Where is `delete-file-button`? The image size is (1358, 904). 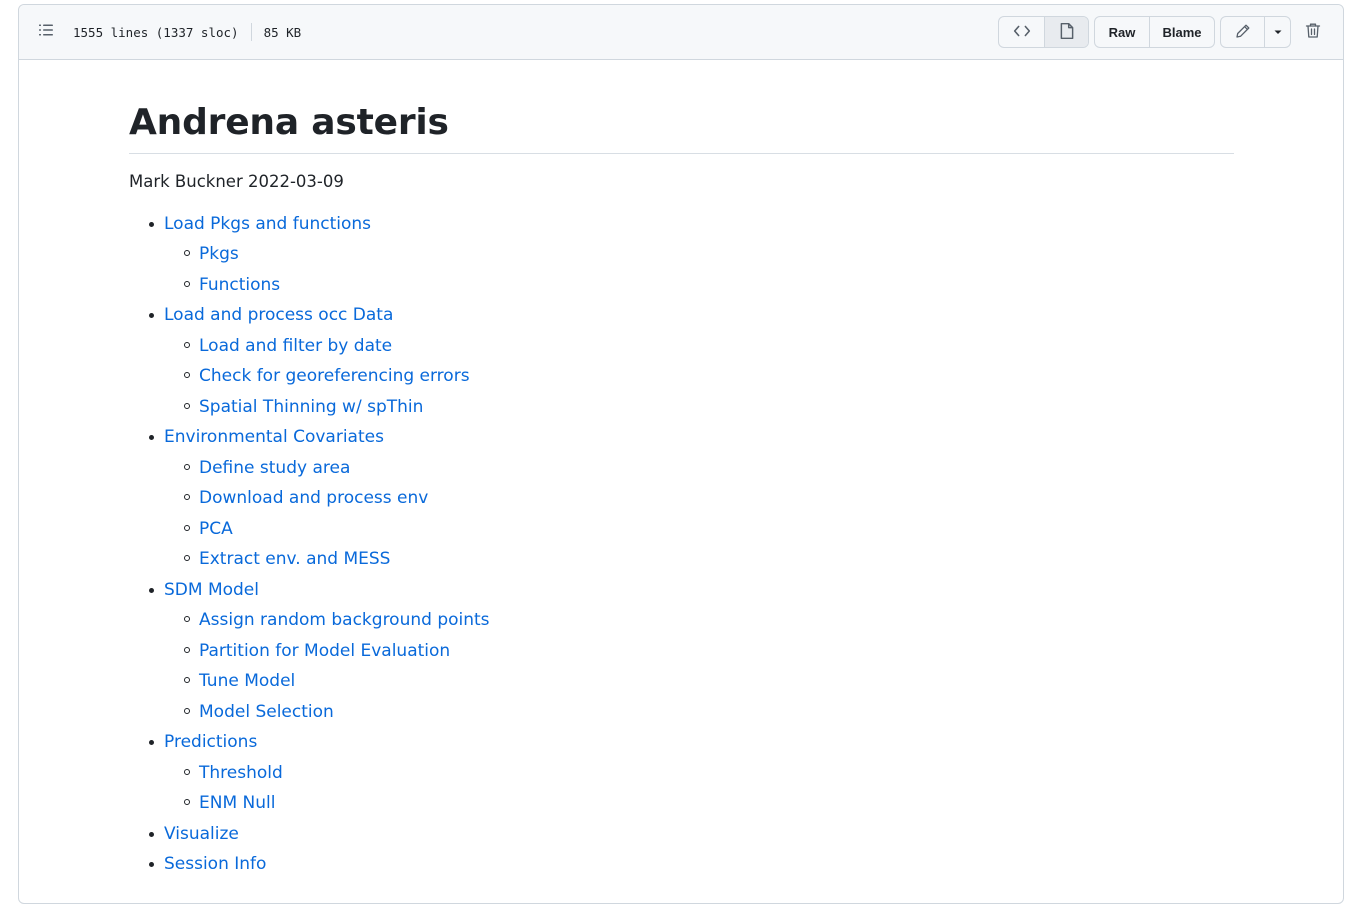 delete-file-button is located at coordinates (1313, 32).